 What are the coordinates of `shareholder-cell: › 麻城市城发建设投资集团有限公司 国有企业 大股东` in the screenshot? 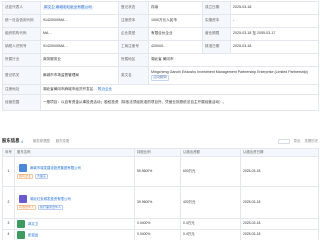 It's located at (74, 171).